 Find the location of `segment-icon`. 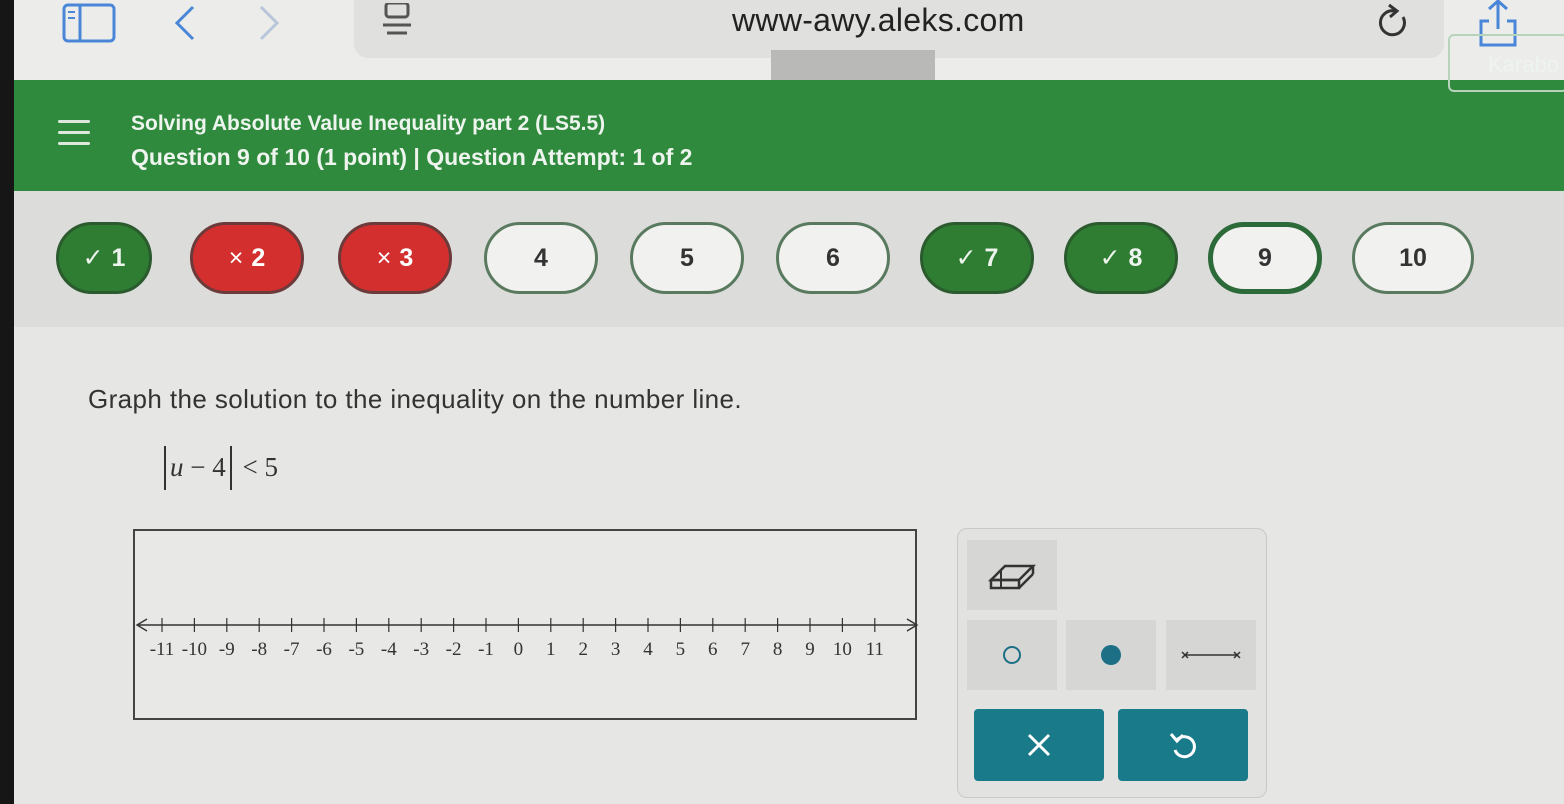

segment-icon is located at coordinates (1211, 655).